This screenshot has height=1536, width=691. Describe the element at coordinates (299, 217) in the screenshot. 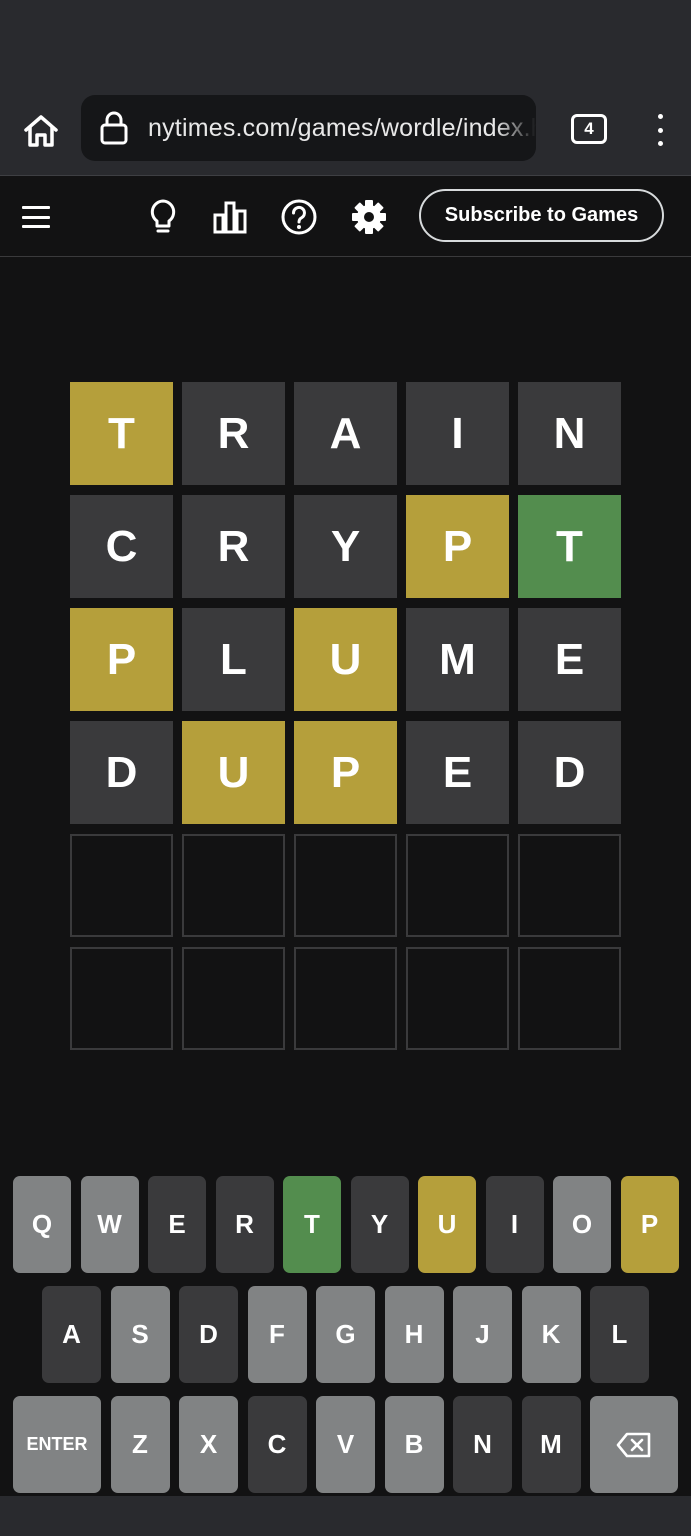

I see `help-icon` at that location.